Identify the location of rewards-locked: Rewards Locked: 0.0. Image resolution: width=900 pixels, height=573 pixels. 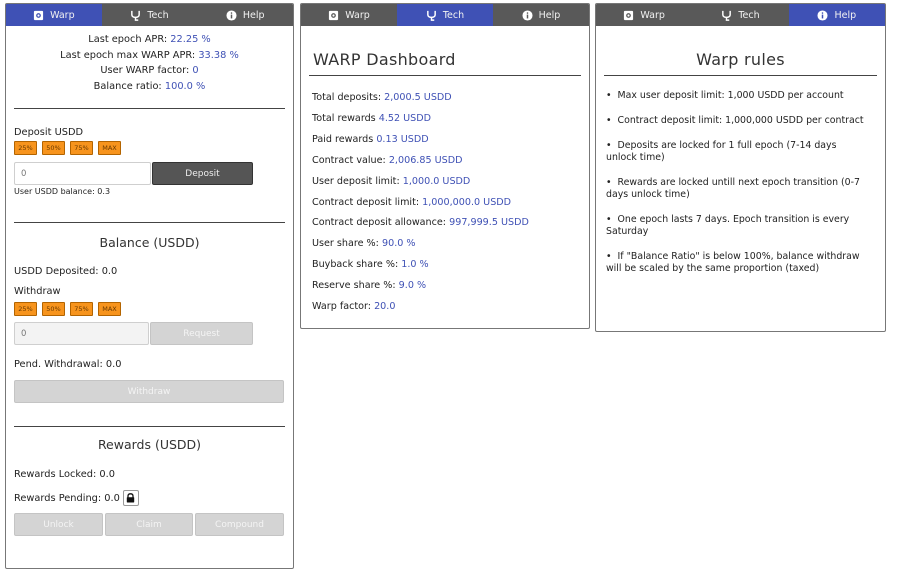
(64, 474).